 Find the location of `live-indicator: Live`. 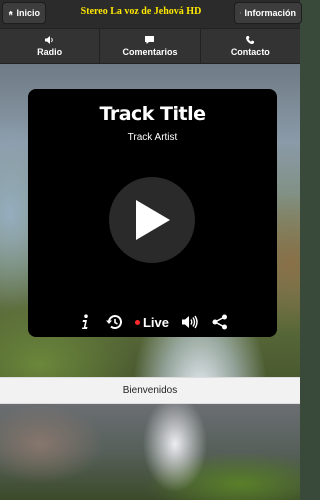

live-indicator: Live is located at coordinates (152, 322).